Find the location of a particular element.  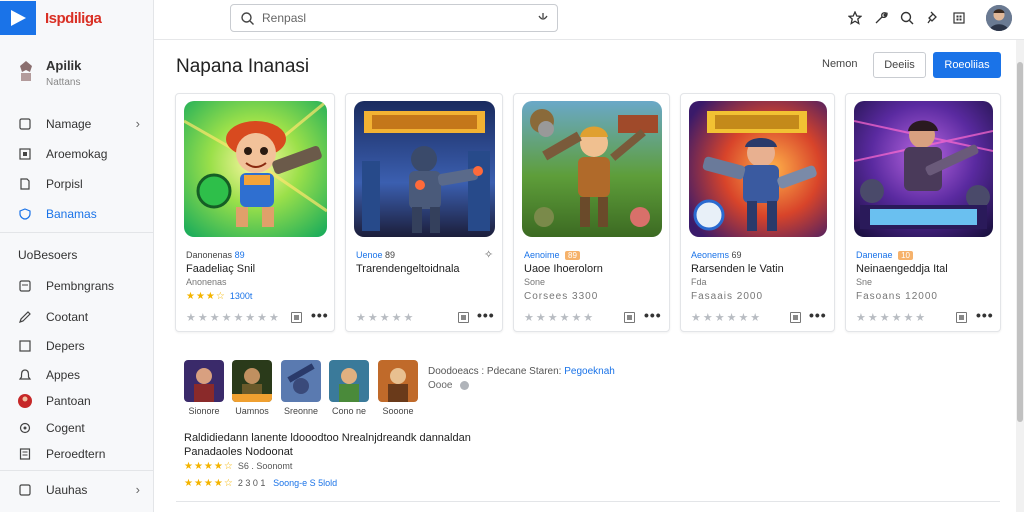

square-icon is located at coordinates (25, 346).